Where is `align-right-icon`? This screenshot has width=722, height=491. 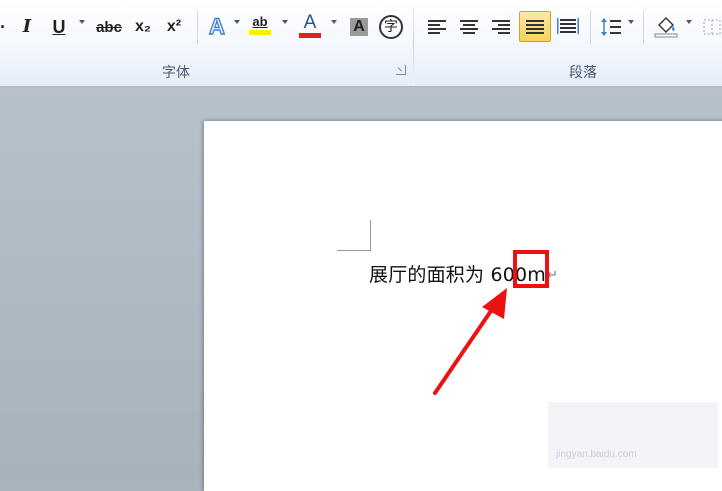
align-right-icon is located at coordinates (501, 27).